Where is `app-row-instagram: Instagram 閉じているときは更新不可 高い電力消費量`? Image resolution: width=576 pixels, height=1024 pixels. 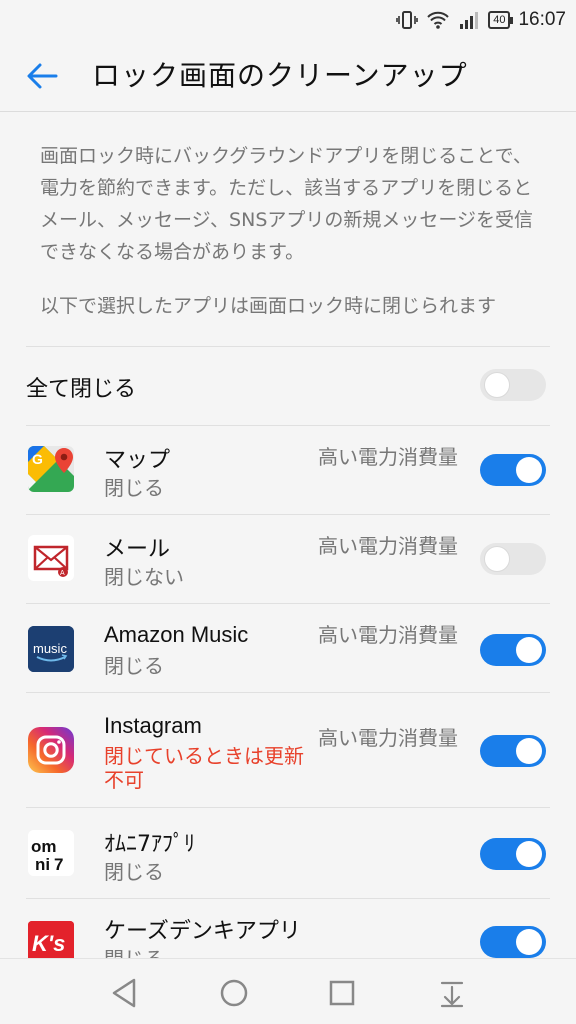
app-row-instagram: Instagram 閉じているときは更新不可 高い電力消費量 is located at coordinates (288, 750).